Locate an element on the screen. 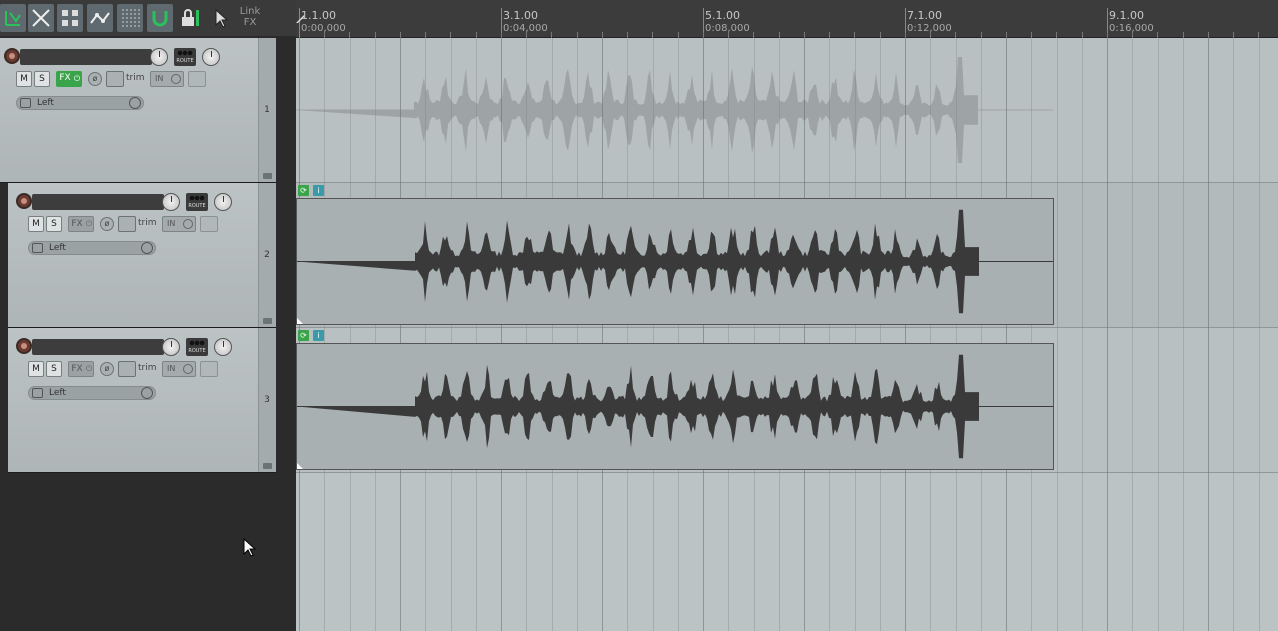  lock-button is located at coordinates (189, 18).